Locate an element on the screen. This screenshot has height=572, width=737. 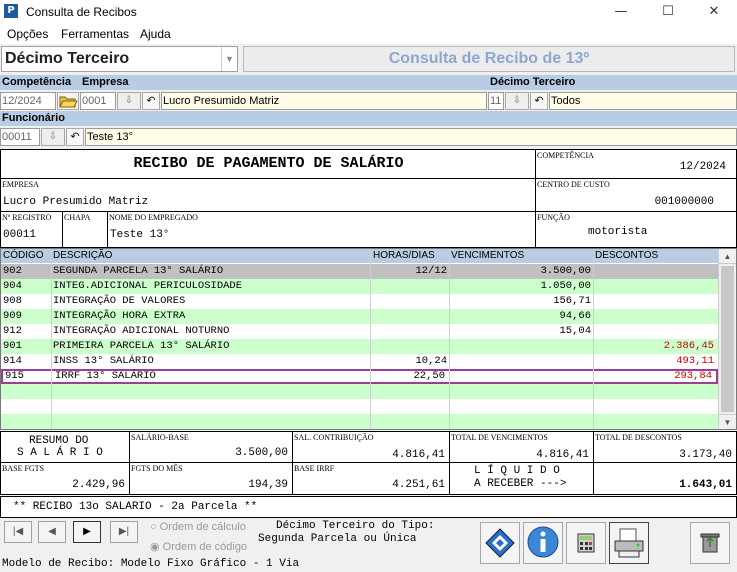
chapa-small-label: CHAPA is located at coordinates (77, 217).